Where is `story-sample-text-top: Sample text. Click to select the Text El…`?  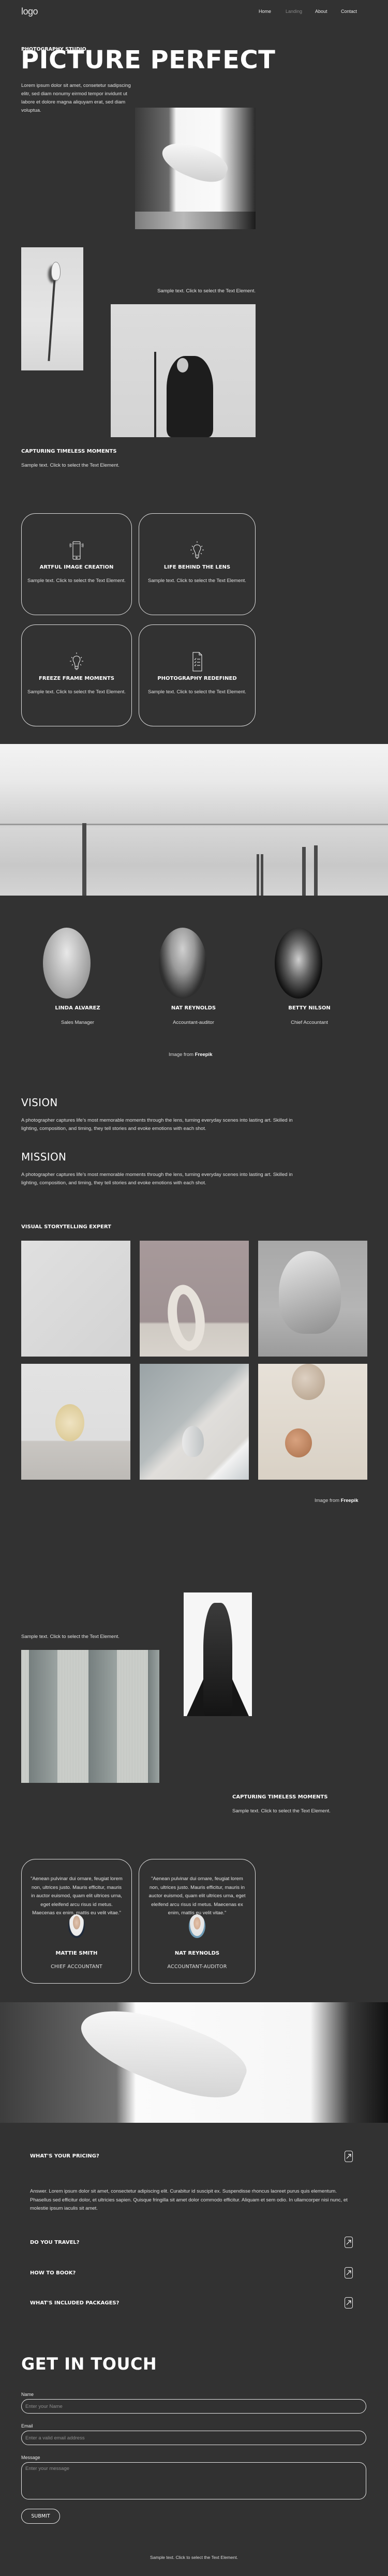 story-sample-text-top: Sample text. Click to select the Text El… is located at coordinates (70, 1637).